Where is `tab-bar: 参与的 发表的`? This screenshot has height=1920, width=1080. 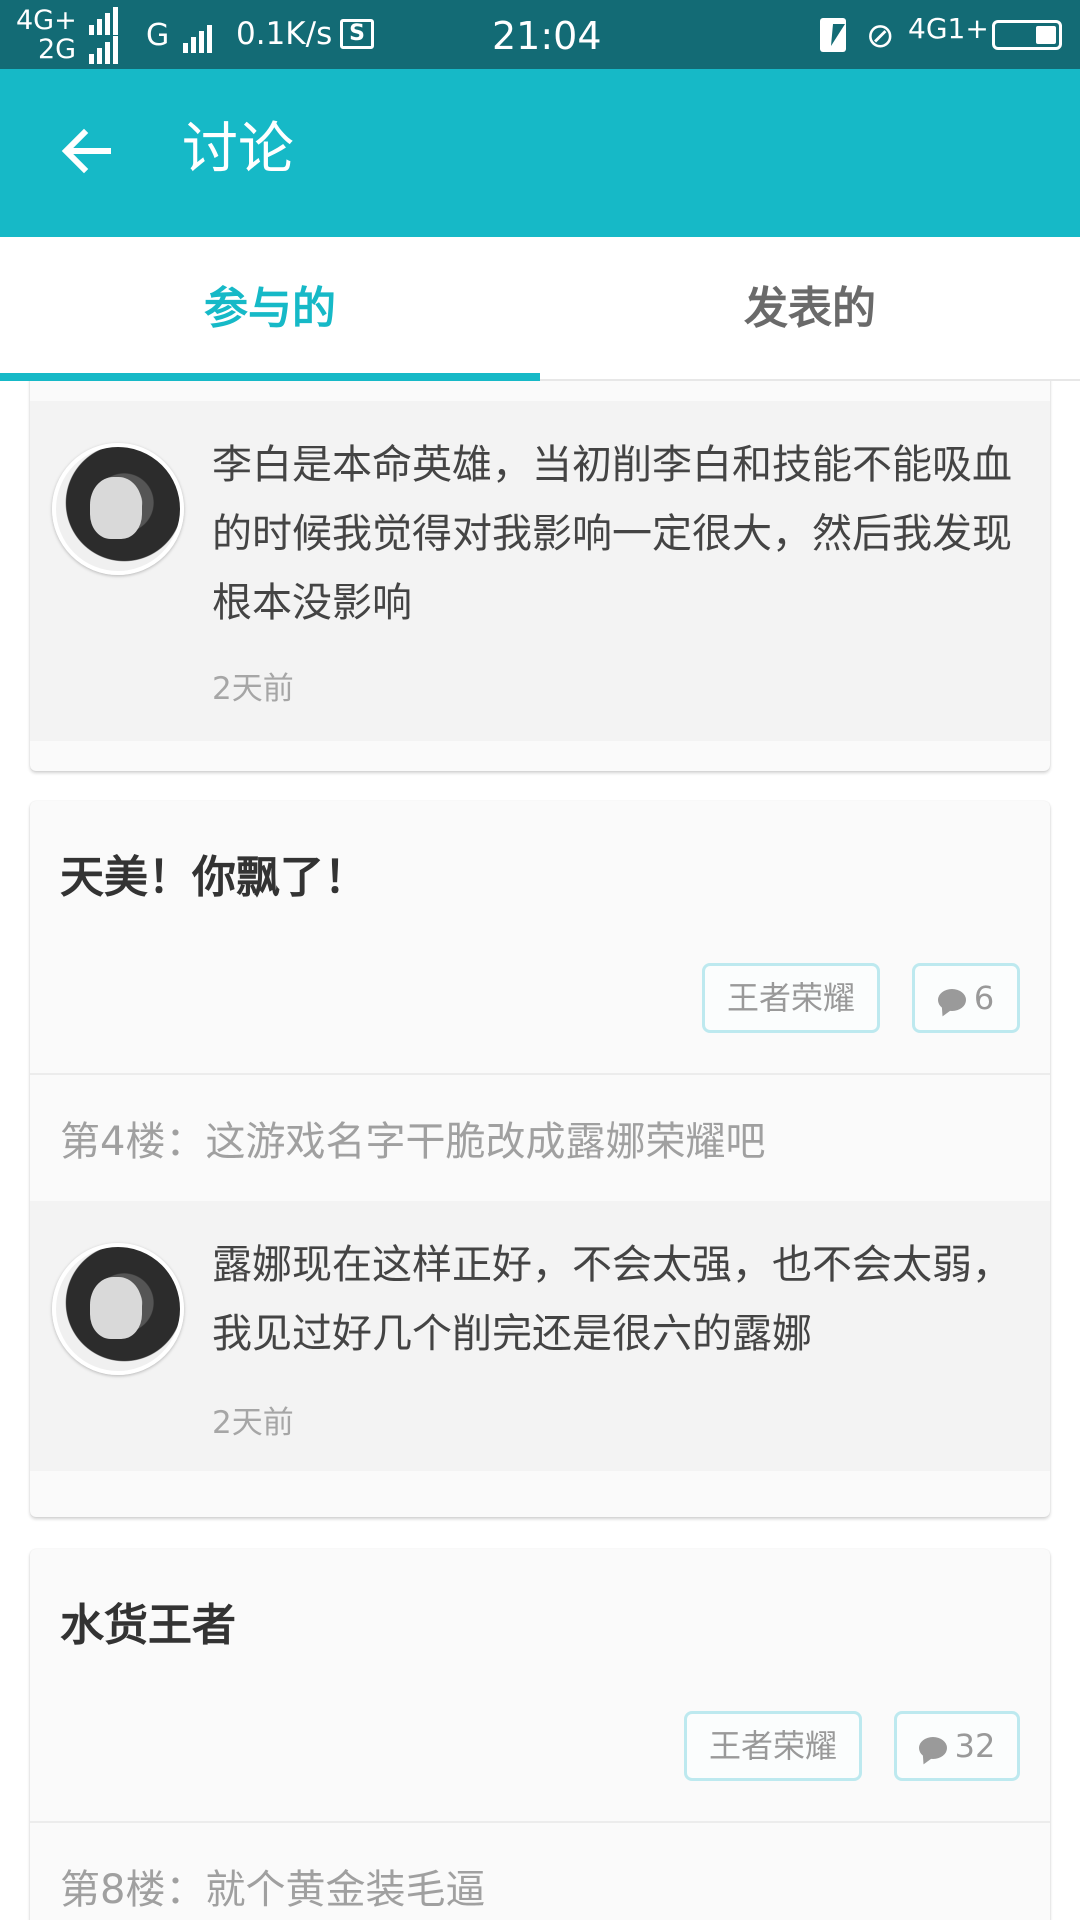 tab-bar: 参与的 发表的 is located at coordinates (540, 309).